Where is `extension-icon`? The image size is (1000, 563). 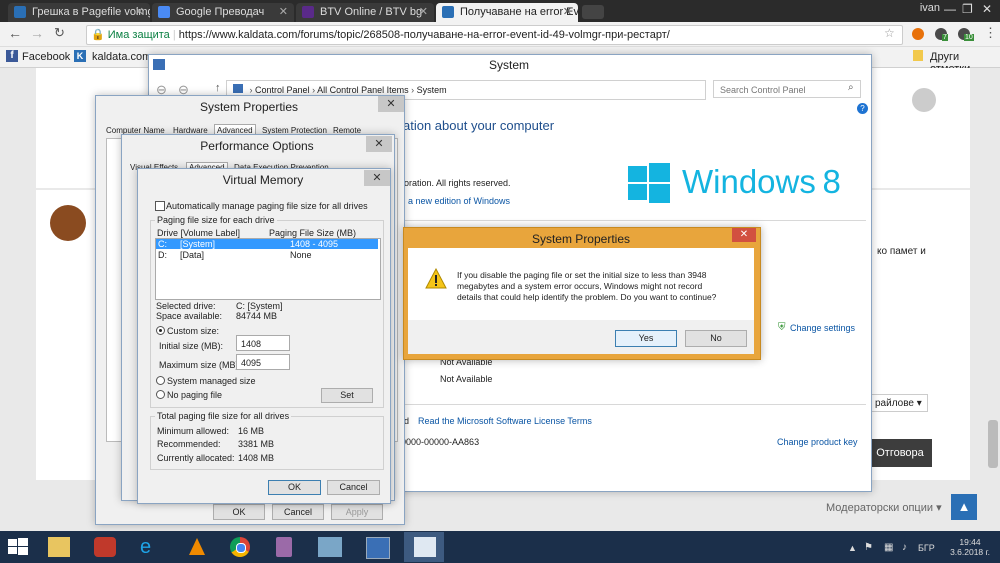
extension-icon is located at coordinates (918, 34).